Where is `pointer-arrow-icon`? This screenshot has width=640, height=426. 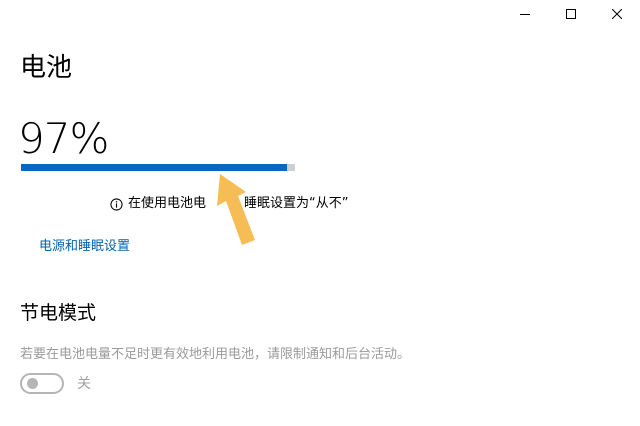 pointer-arrow-icon is located at coordinates (236, 209).